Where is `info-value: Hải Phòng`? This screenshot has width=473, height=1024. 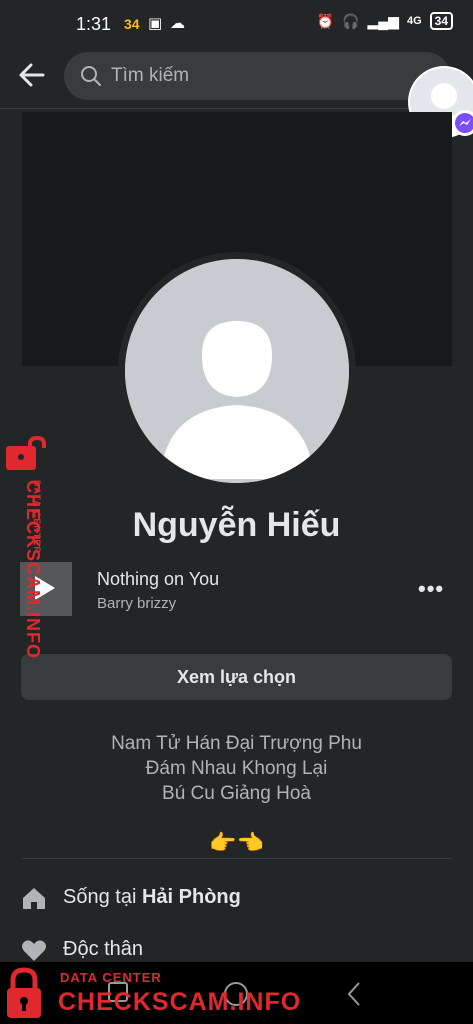 info-value: Hải Phòng is located at coordinates (191, 897).